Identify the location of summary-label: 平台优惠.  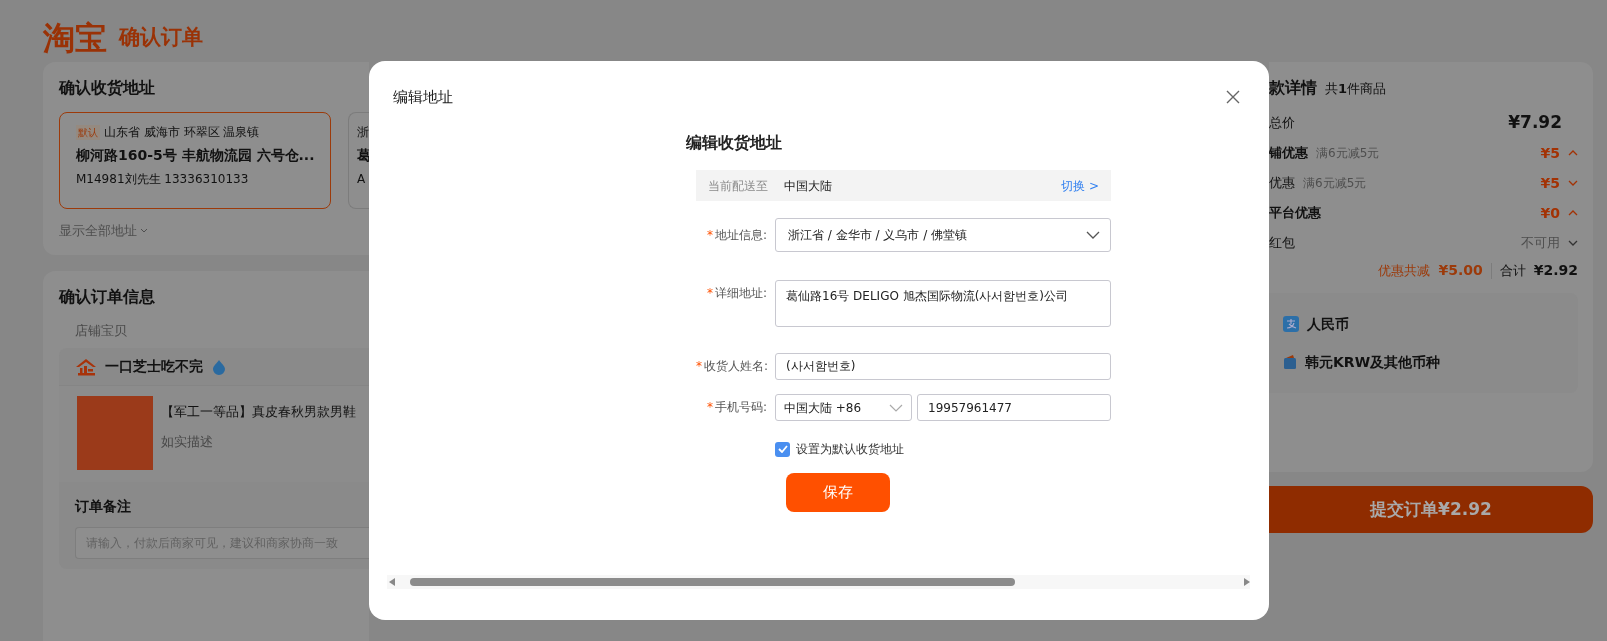
(1295, 213).